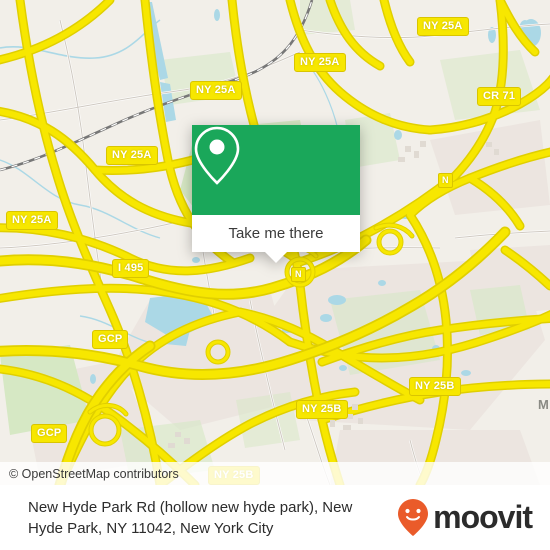 The image size is (550, 550). What do you see at coordinates (151, 528) in the screenshot?
I see `place-address-line2: Hyde Park, NY 11042, New York City` at bounding box center [151, 528].